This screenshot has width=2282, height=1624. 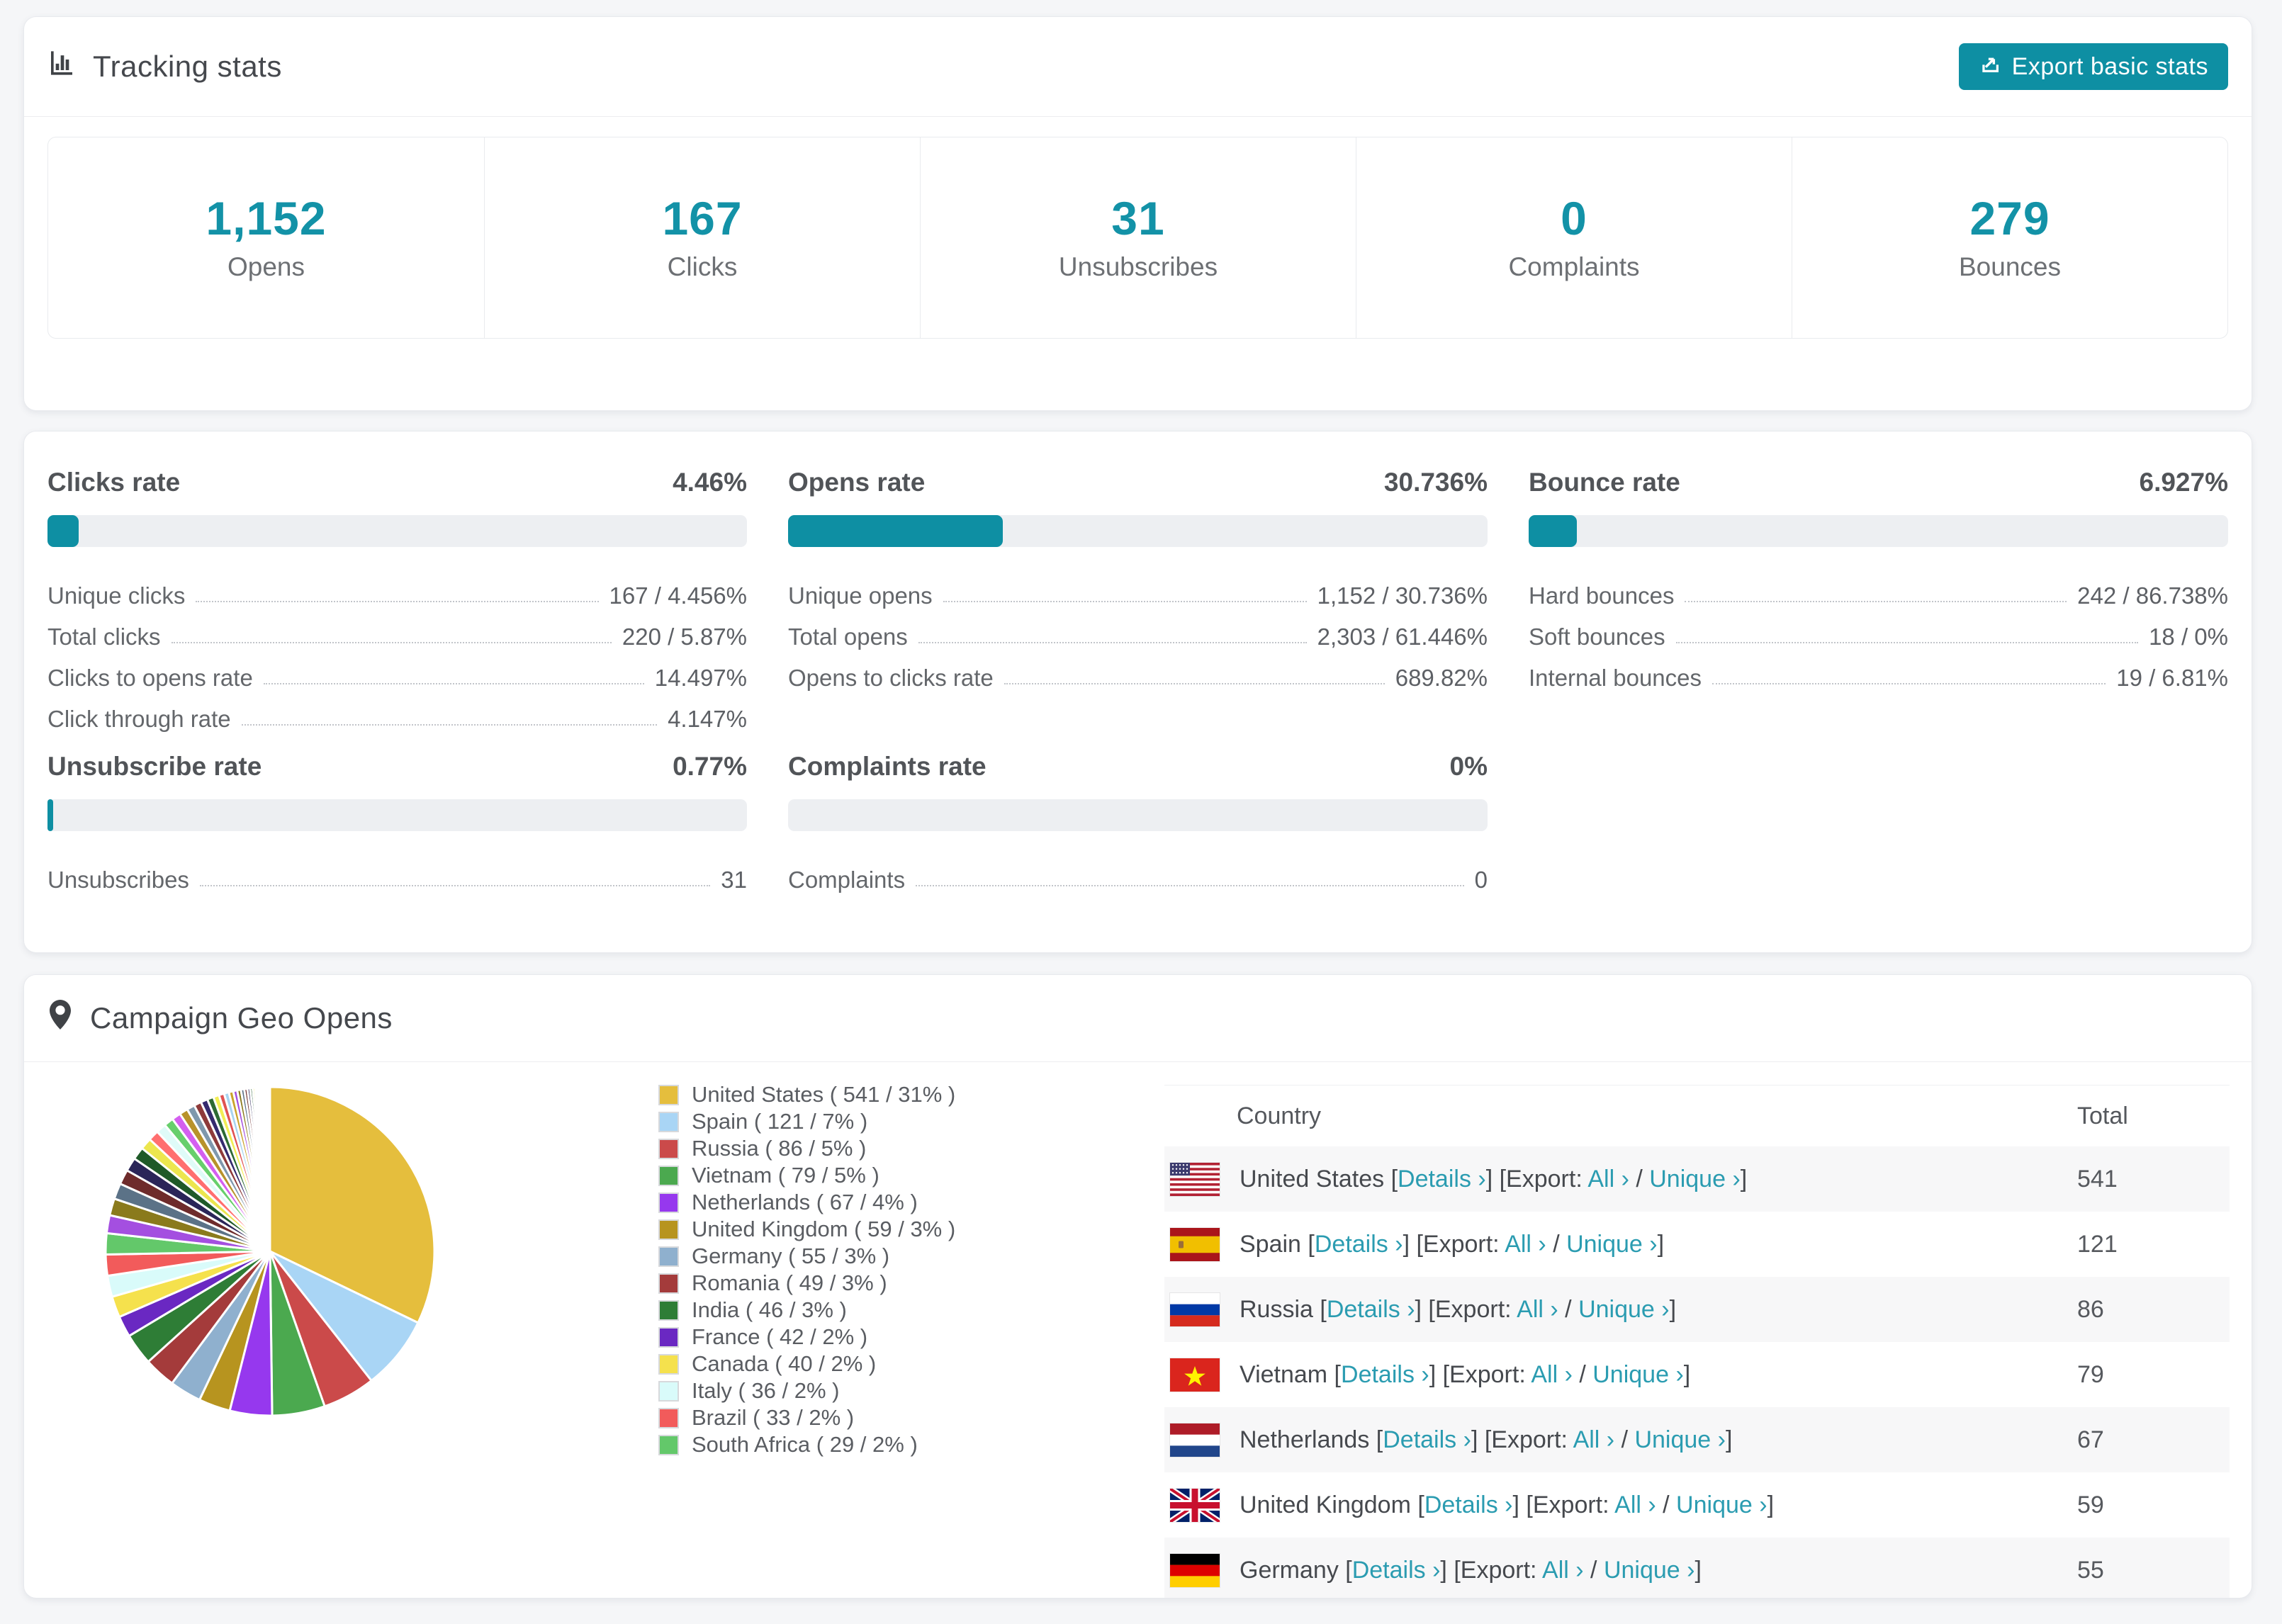 What do you see at coordinates (1138, 67) in the screenshot?
I see `tracking-stats-header: Tracking stats Export basic stats` at bounding box center [1138, 67].